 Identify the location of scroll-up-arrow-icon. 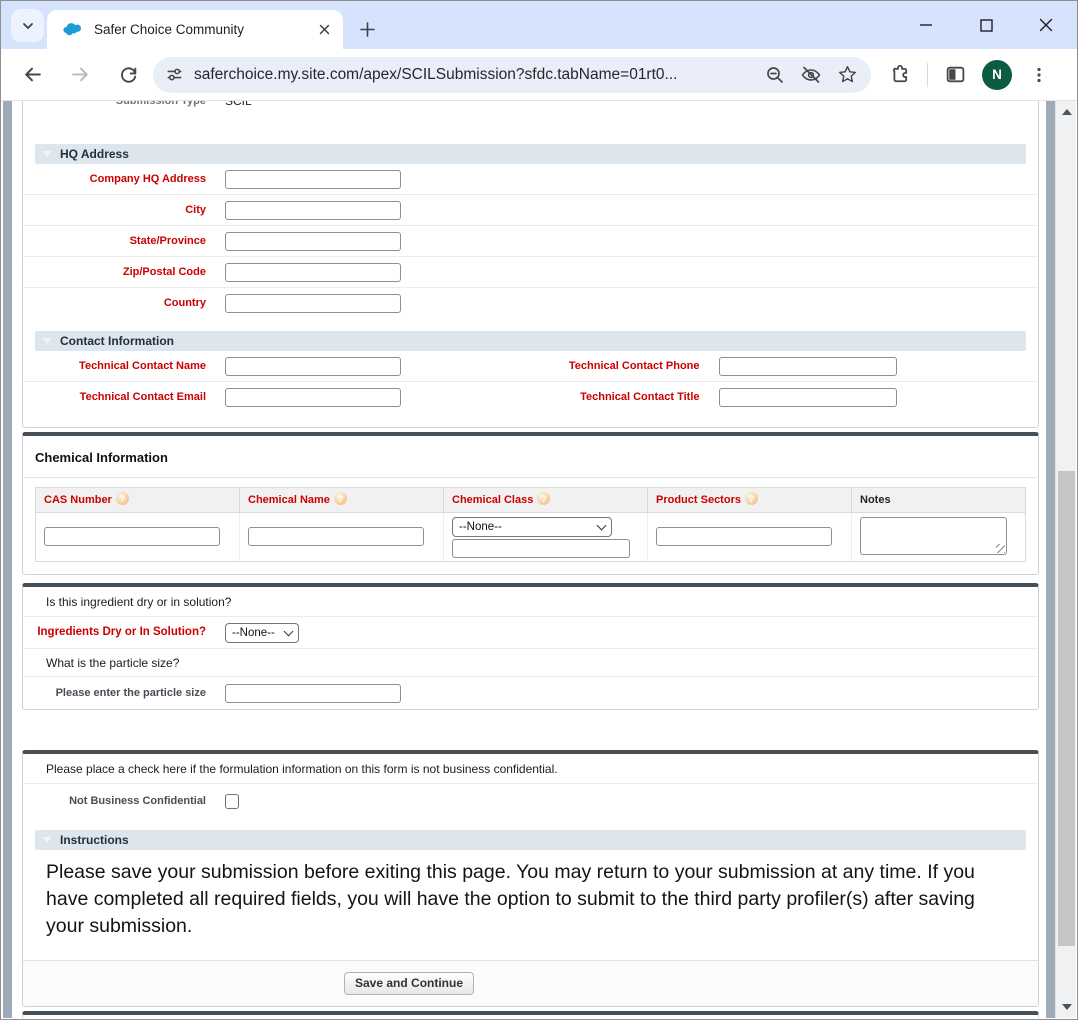
(1066, 112).